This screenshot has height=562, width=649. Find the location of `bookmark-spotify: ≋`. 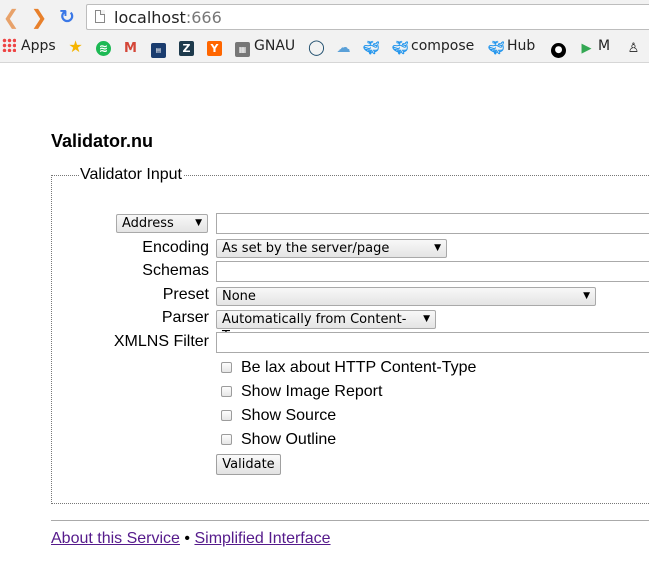

bookmark-spotify: ≋ is located at coordinates (105, 46).